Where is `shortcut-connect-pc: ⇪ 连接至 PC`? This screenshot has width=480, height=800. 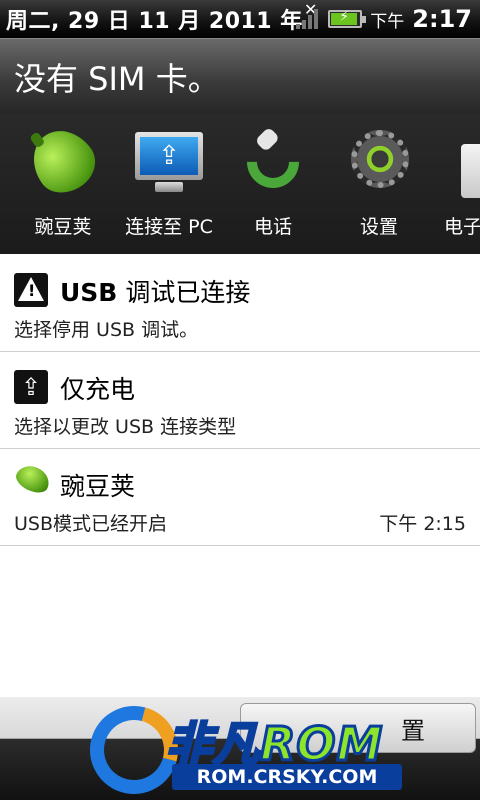
shortcut-connect-pc: ⇪ 连接至 PC is located at coordinates (169, 182).